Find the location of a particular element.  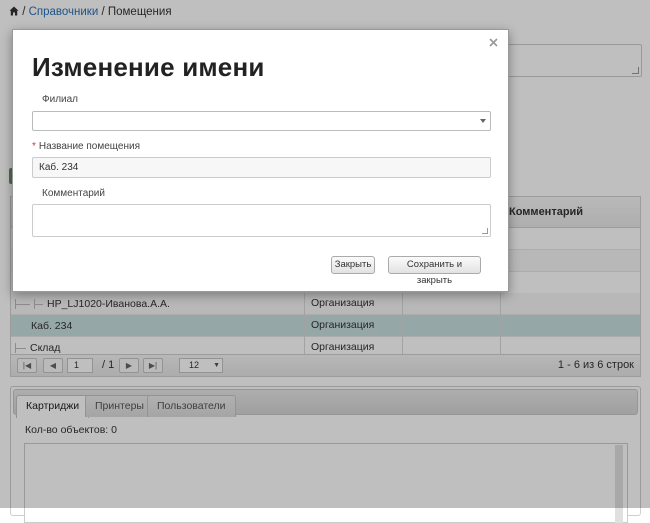

close-button: Закрыть is located at coordinates (353, 265).